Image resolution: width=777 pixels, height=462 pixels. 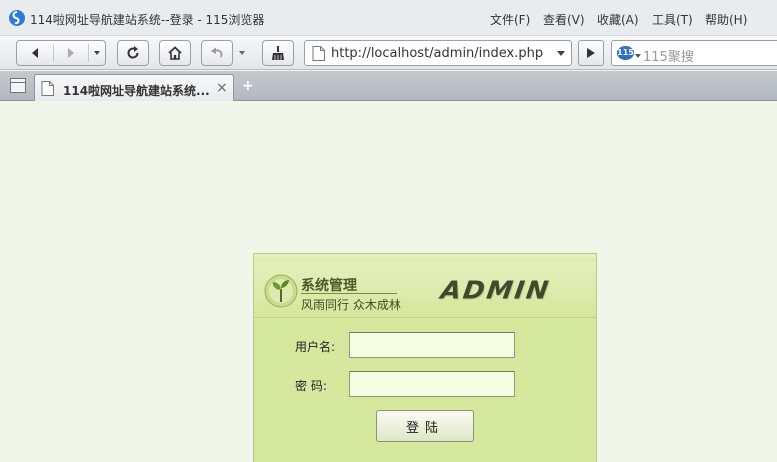 What do you see at coordinates (351, 305) in the screenshot?
I see `slogan: 风雨同行 众木成林` at bounding box center [351, 305].